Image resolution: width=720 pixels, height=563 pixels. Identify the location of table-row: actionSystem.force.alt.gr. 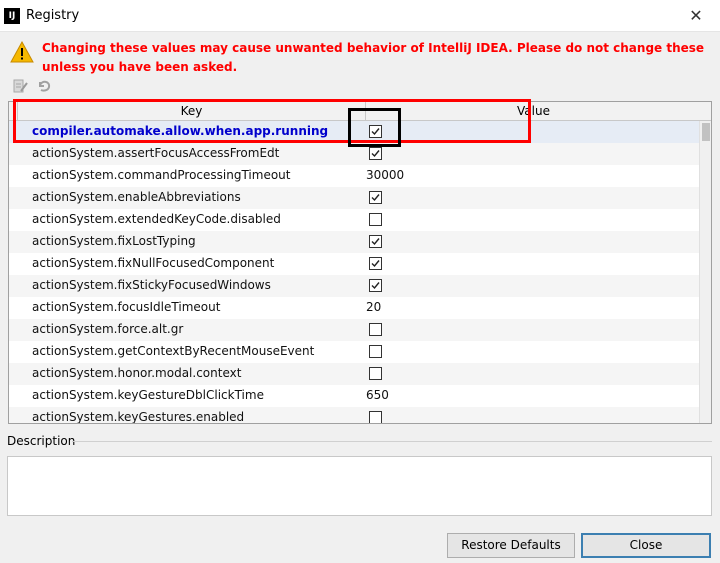
(354, 330).